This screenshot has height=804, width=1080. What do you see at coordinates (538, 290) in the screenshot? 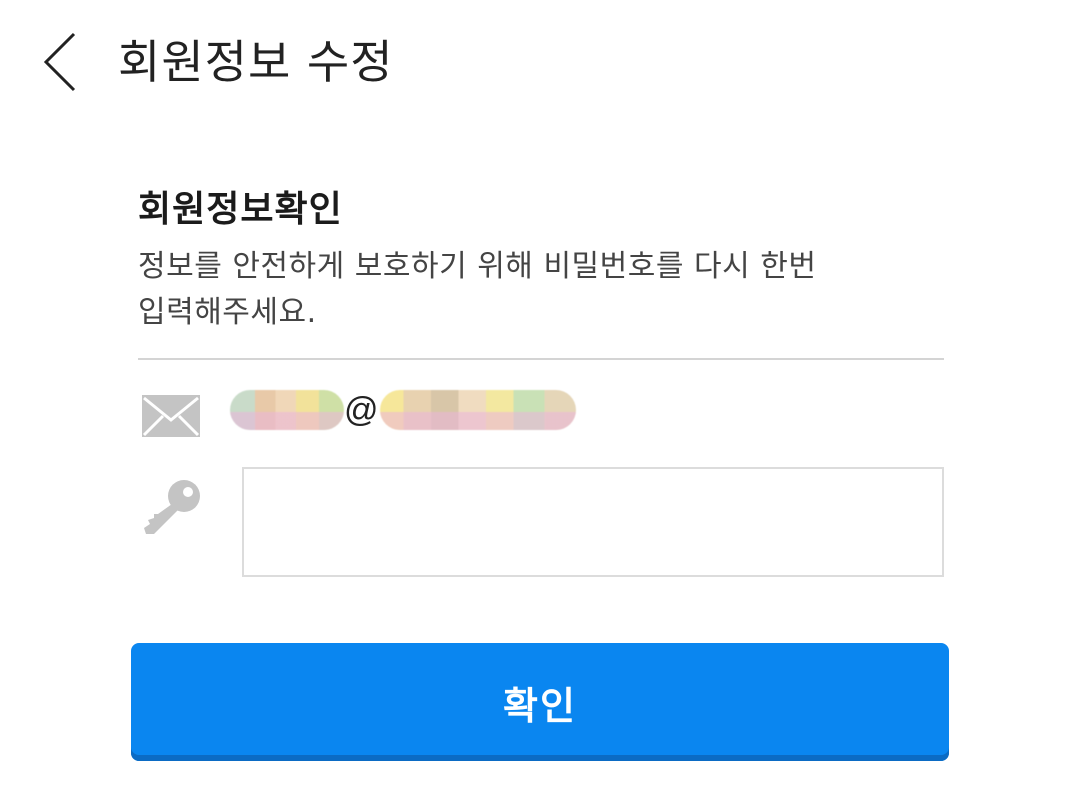
I see `section-description: 정보를 안전하게 보호하기 위해 비밀번호를 다시 한번 입력해주세요.` at bounding box center [538, 290].